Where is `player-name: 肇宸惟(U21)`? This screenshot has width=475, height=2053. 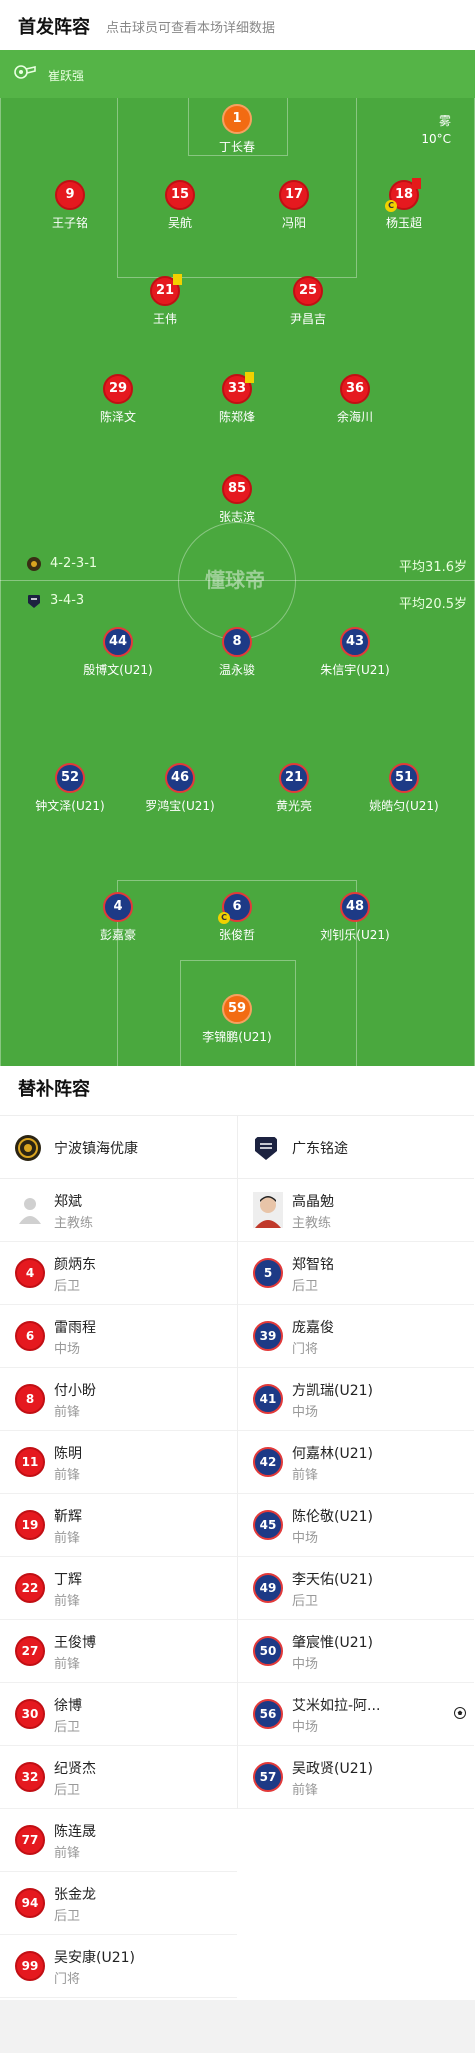
player-name: 肇宸惟(U21) is located at coordinates (332, 1643).